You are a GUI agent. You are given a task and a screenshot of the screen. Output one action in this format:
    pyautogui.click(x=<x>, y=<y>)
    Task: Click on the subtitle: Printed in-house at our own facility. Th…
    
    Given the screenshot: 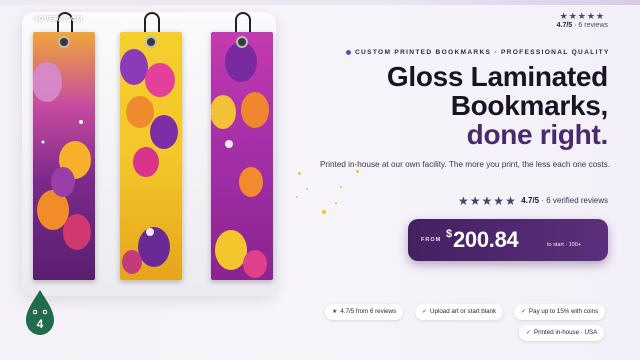 What is the action you would take?
    pyautogui.click(x=465, y=164)
    